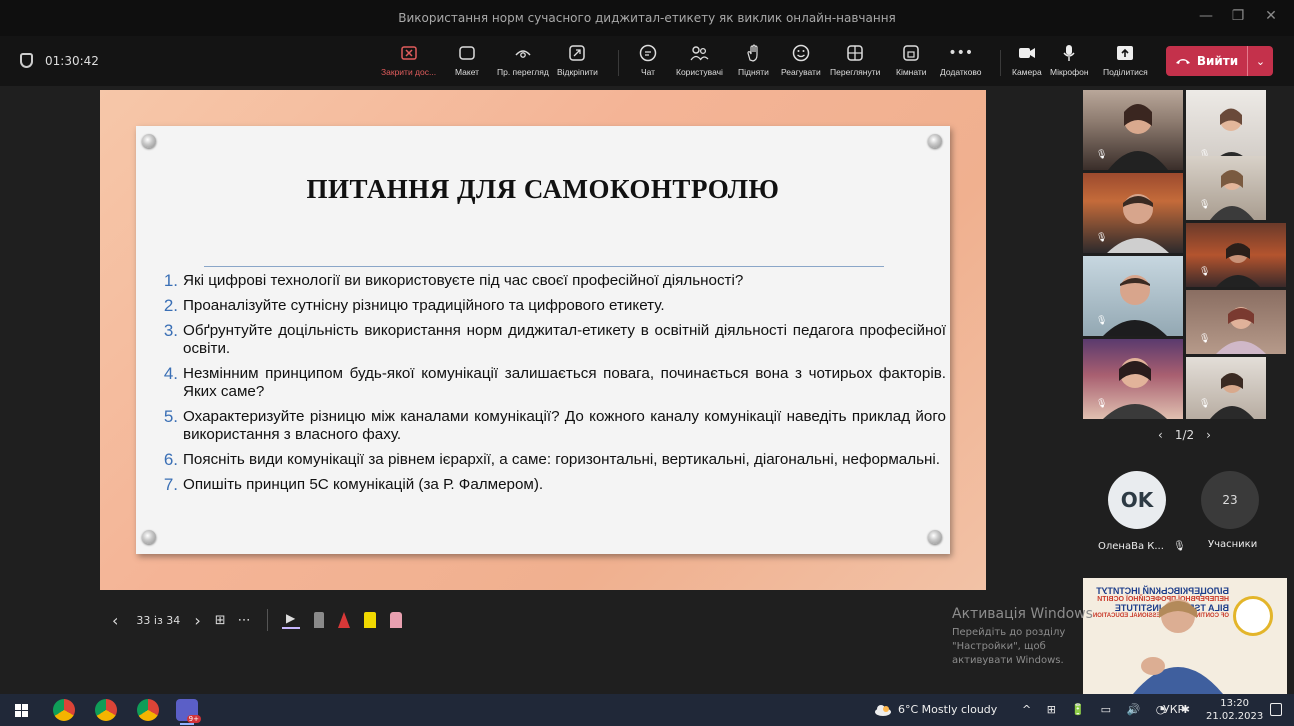 Image resolution: width=1294 pixels, height=726 pixels. I want to click on mic-button: Мікрофон, so click(1069, 62).